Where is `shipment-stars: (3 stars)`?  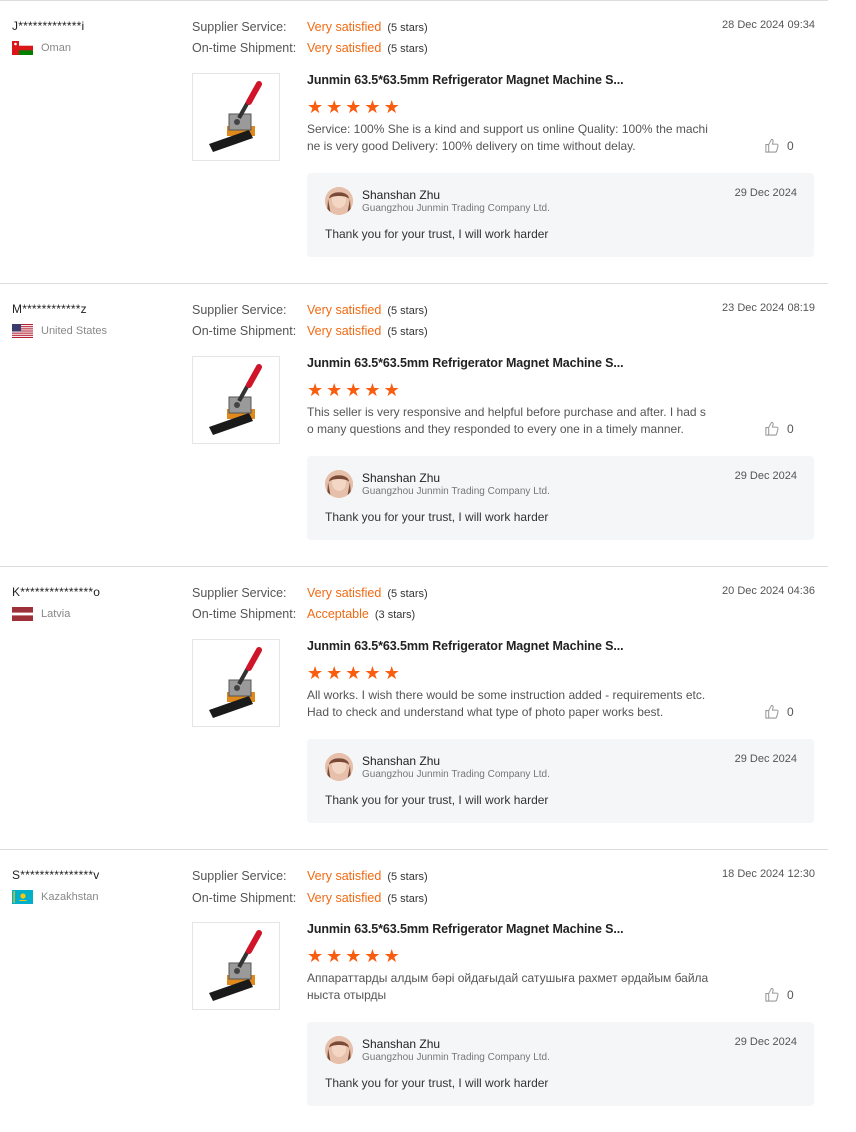 shipment-stars: (3 stars) is located at coordinates (395, 615).